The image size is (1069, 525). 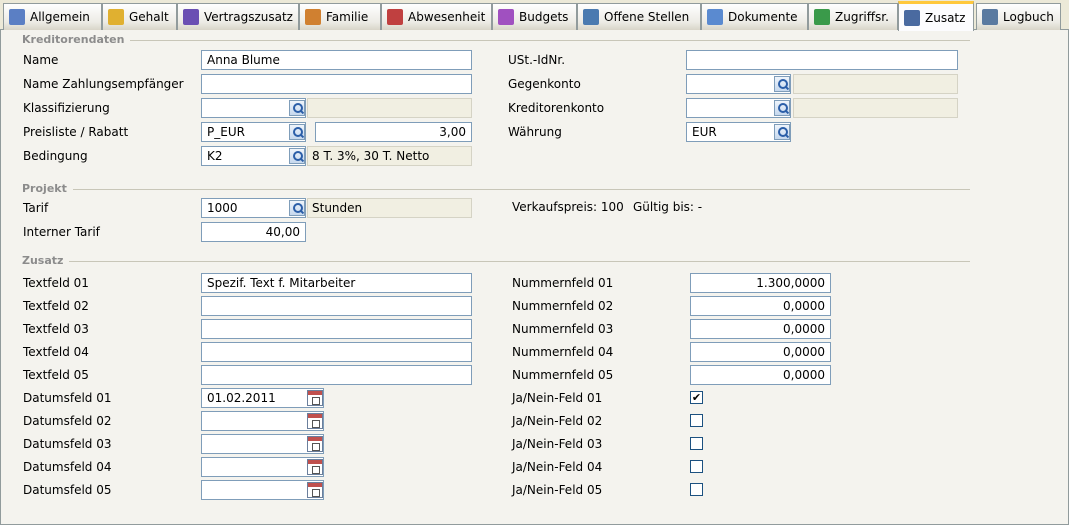 I want to click on family-icon, so click(x=313, y=17).